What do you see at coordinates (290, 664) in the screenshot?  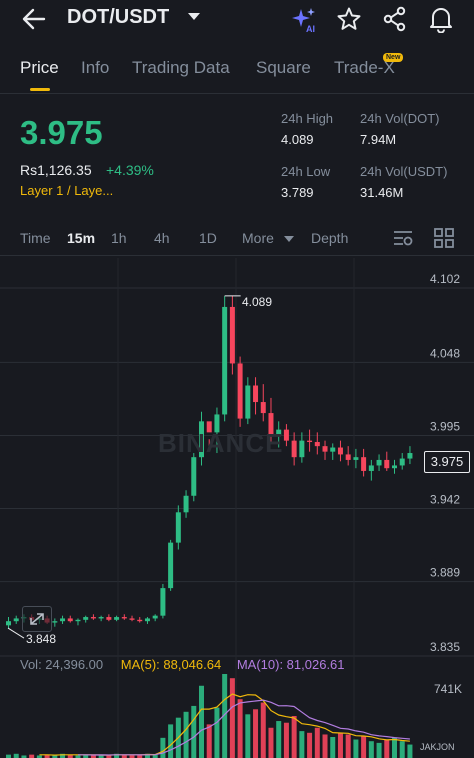 I see `ma10-value: MA(10): 81,026.61` at bounding box center [290, 664].